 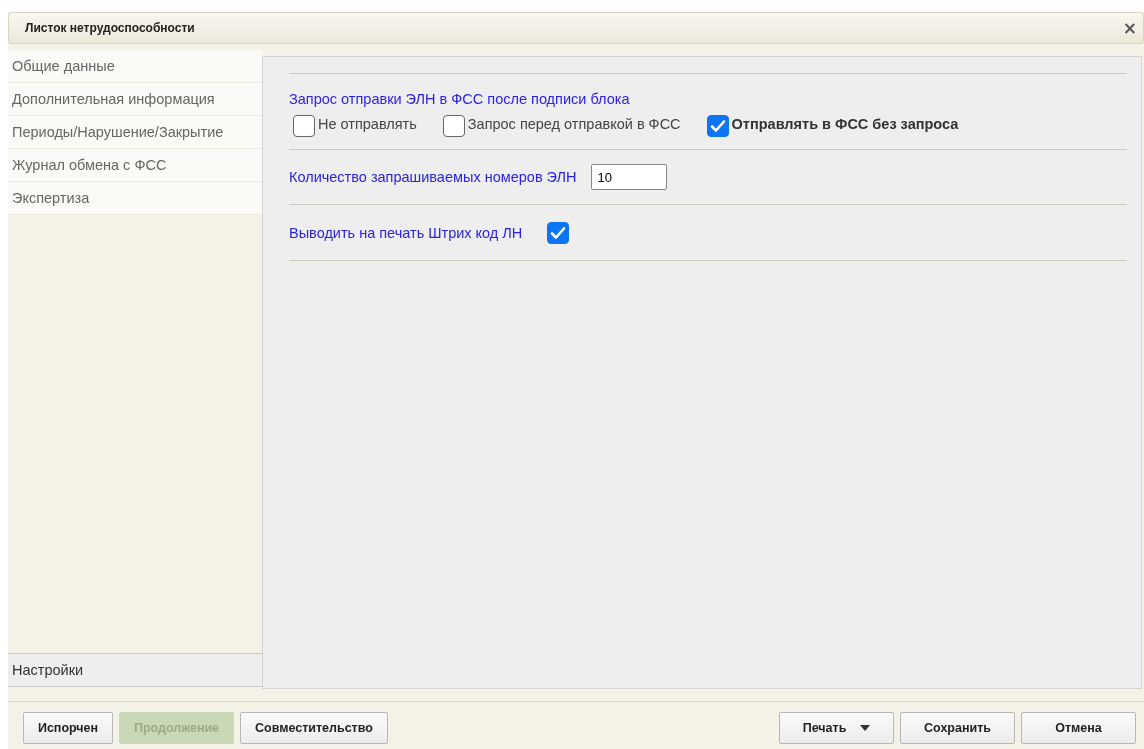 I want to click on number-input-field: 10, so click(x=628, y=177).